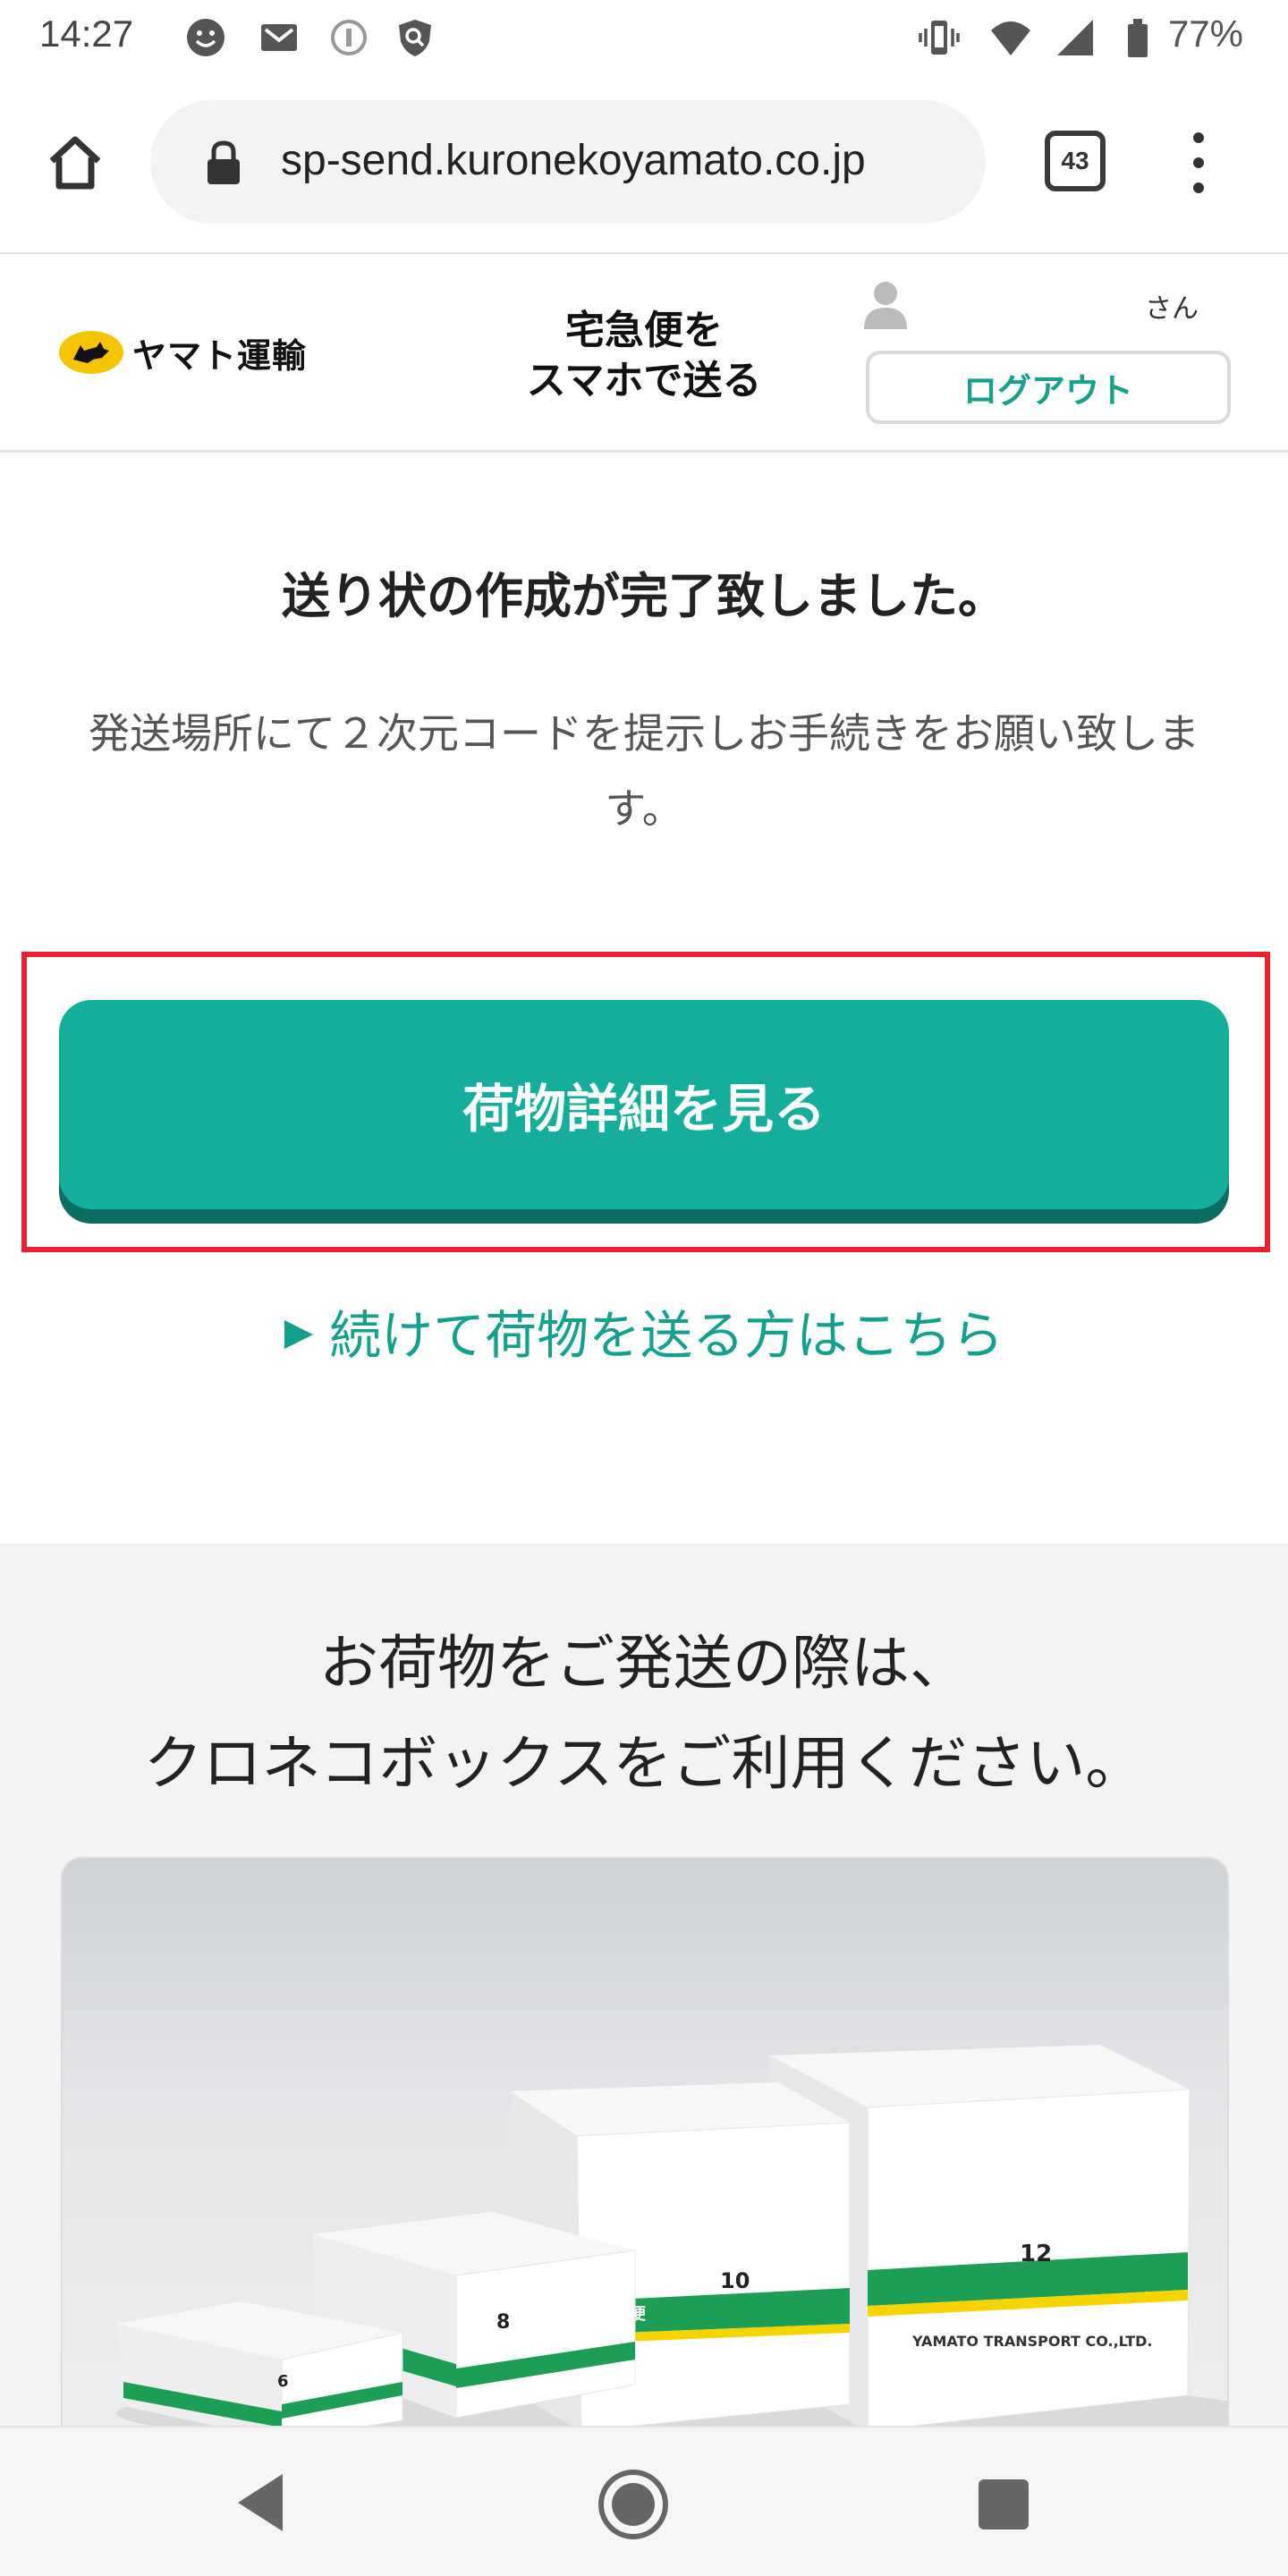 This screenshot has width=1288, height=2576. I want to click on recent-apps-icon, so click(1004, 2504).